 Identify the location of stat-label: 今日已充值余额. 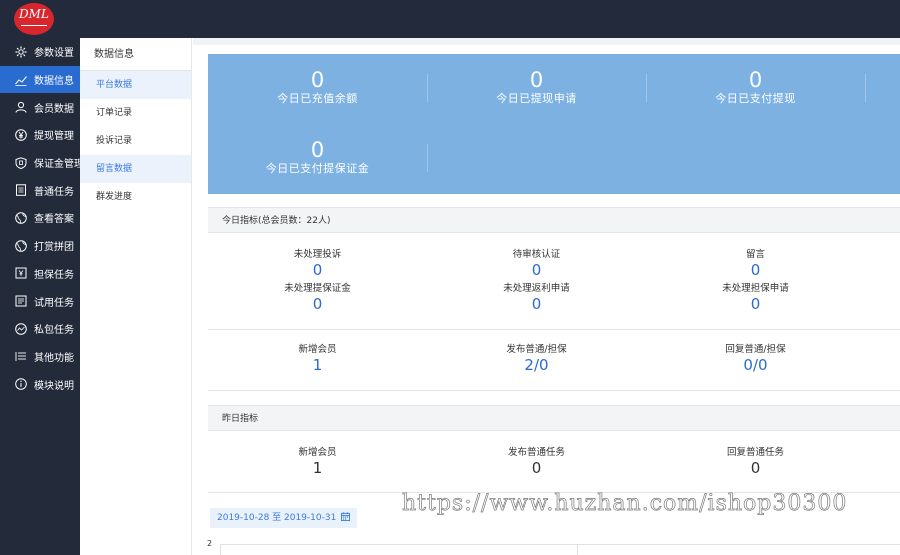
(317, 98).